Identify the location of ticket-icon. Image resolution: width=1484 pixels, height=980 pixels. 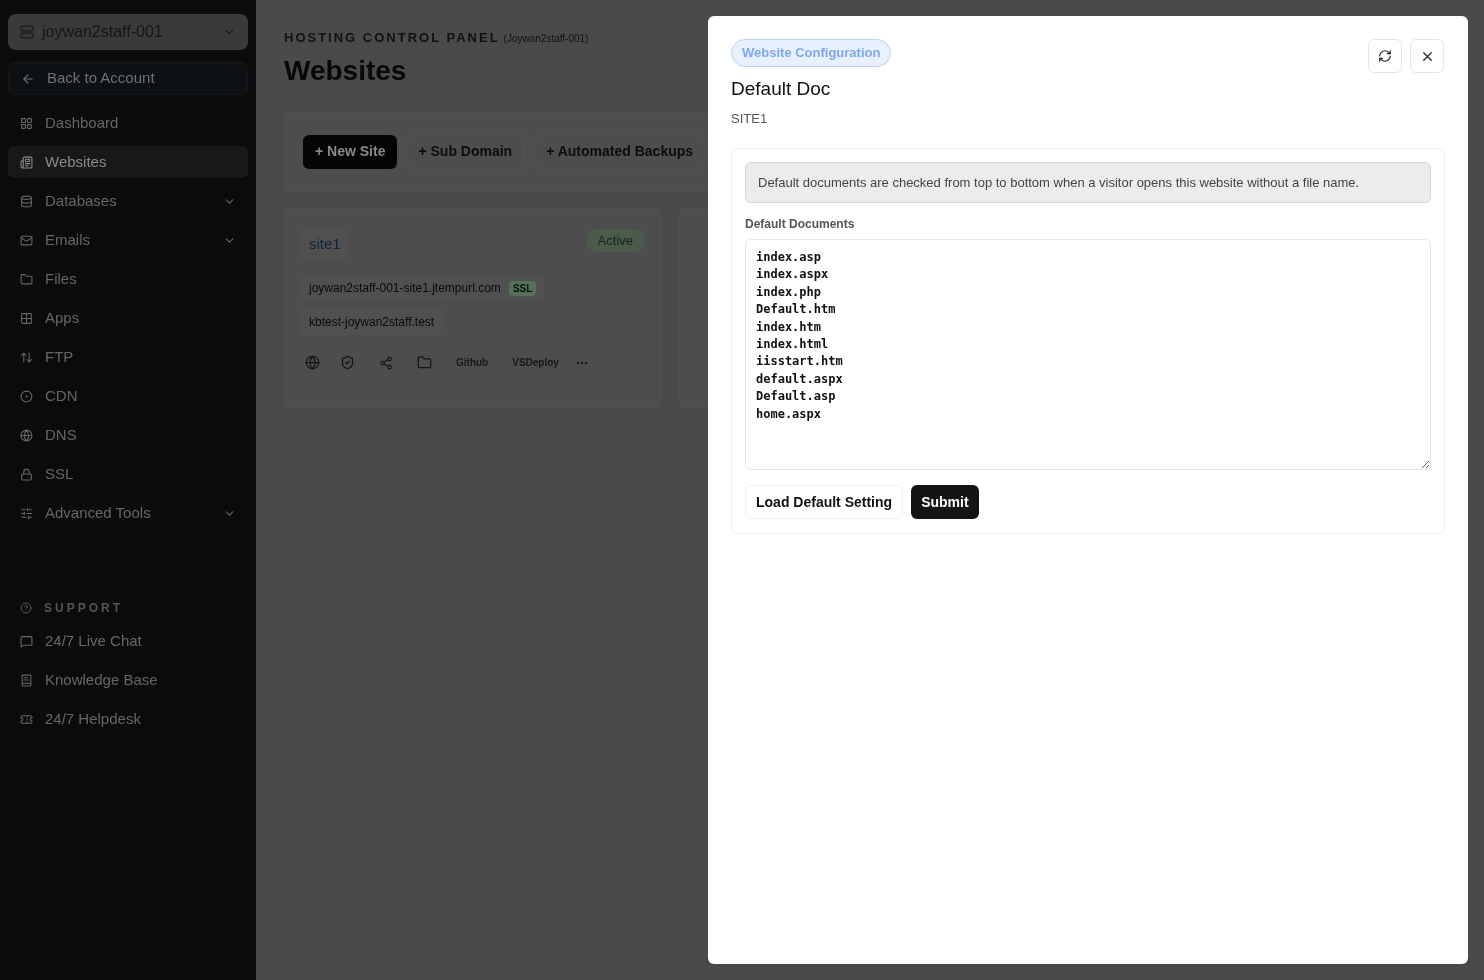
(26, 719).